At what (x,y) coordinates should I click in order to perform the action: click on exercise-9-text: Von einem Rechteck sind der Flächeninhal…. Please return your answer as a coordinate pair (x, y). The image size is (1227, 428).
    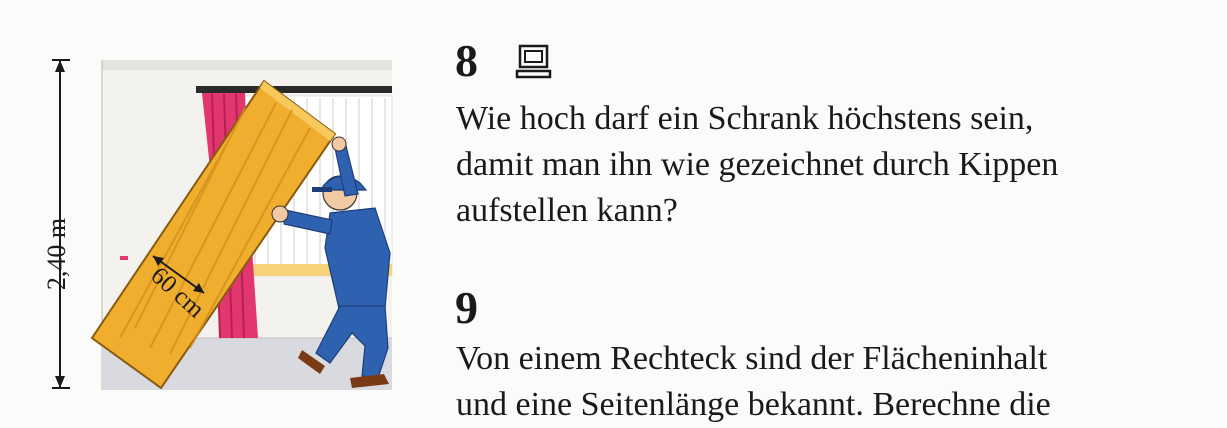
    Looking at the image, I should click on (753, 382).